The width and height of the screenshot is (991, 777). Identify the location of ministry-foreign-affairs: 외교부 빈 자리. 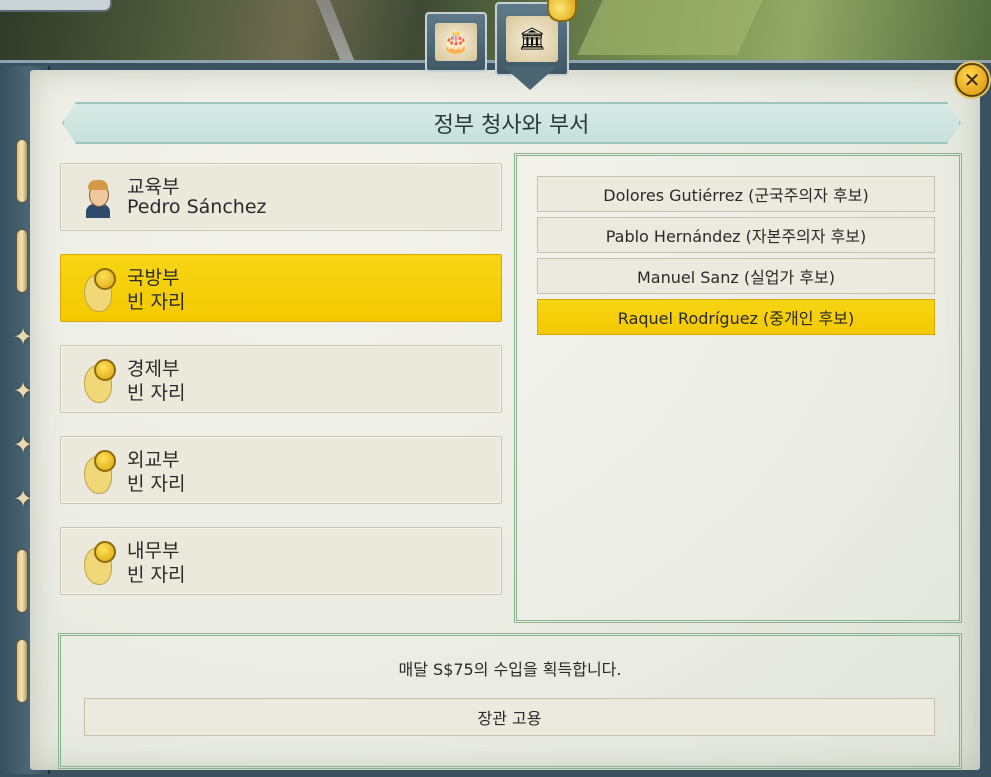
(281, 470).